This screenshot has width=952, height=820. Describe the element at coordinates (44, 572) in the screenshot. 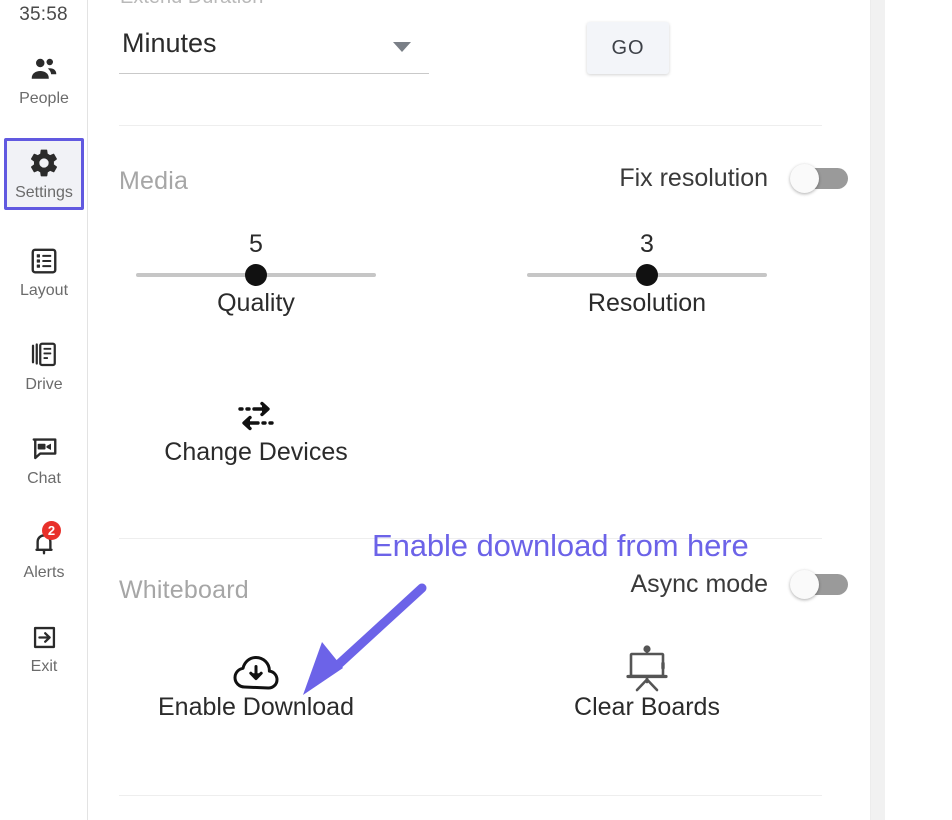

I see `sidebar-item-label-alerts: Alerts` at that location.